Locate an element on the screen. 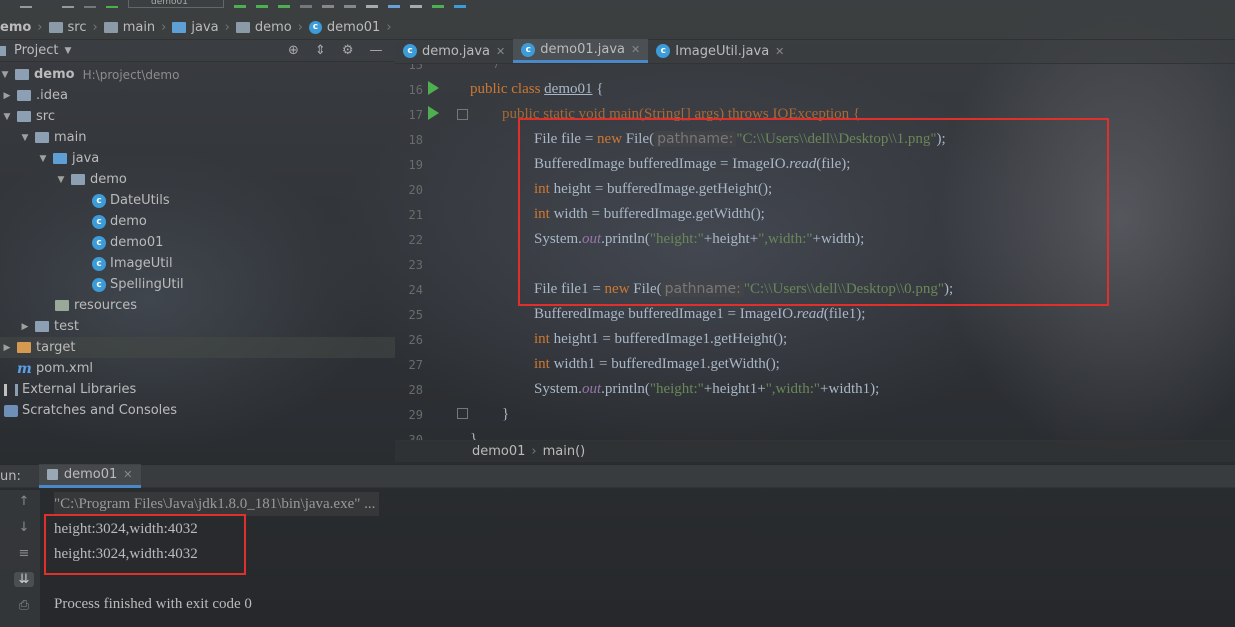 This screenshot has height=627, width=1235. locate-icon: ⊕ is located at coordinates (293, 50).